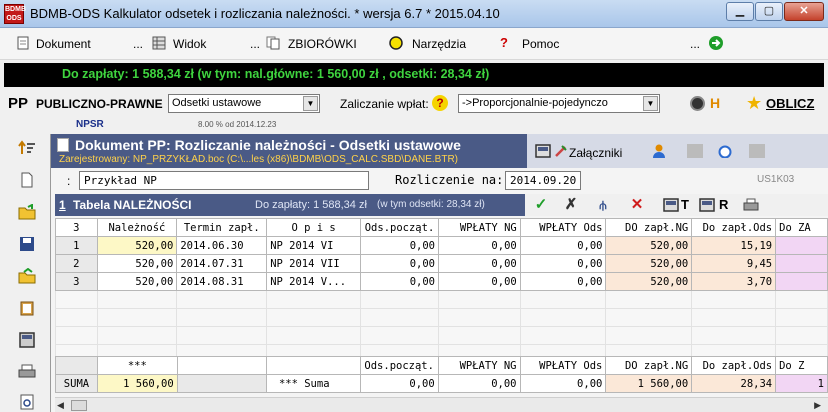 This screenshot has height=412, width=828. What do you see at coordinates (224, 180) in the screenshot?
I see `document-name-input: Przykład NP` at bounding box center [224, 180].